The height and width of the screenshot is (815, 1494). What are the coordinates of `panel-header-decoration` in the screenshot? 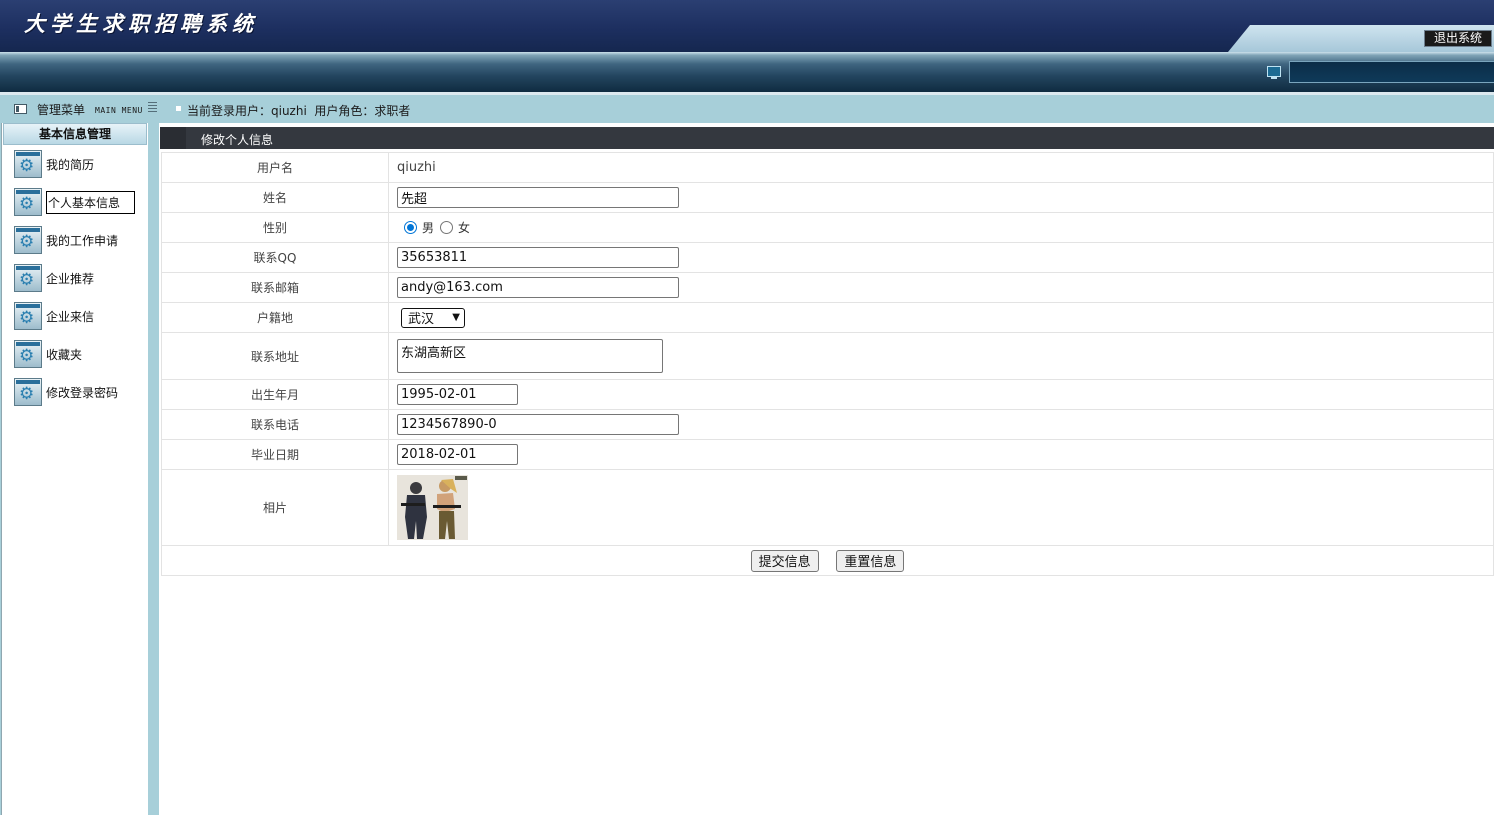 It's located at (173, 138).